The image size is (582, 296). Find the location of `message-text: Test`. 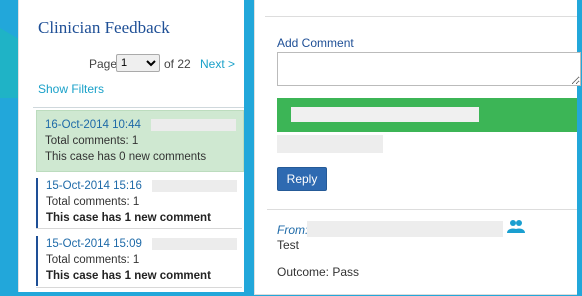

message-text: Test is located at coordinates (288, 245).